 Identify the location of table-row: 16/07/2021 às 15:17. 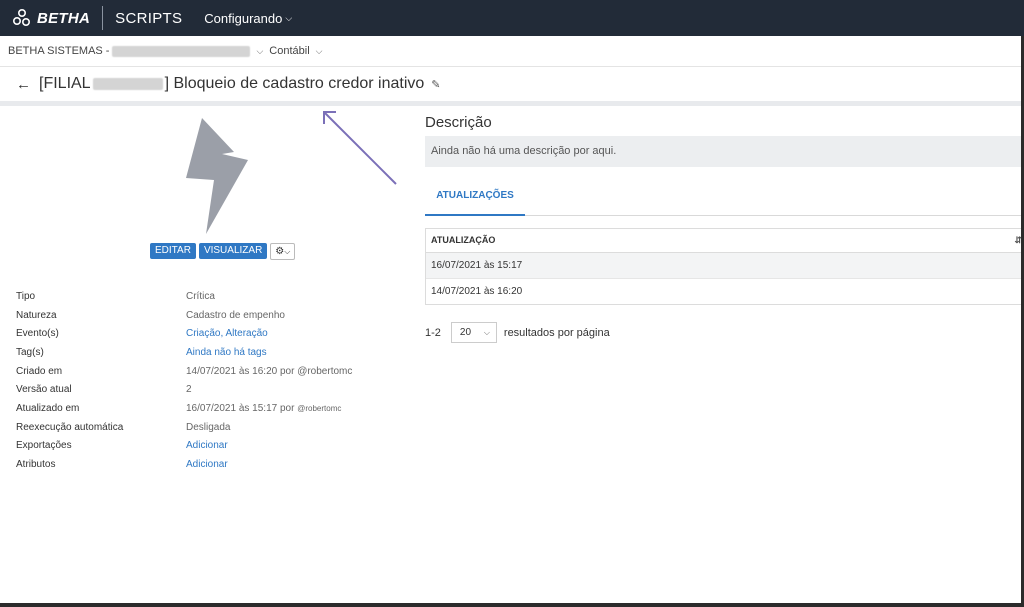
(725, 266).